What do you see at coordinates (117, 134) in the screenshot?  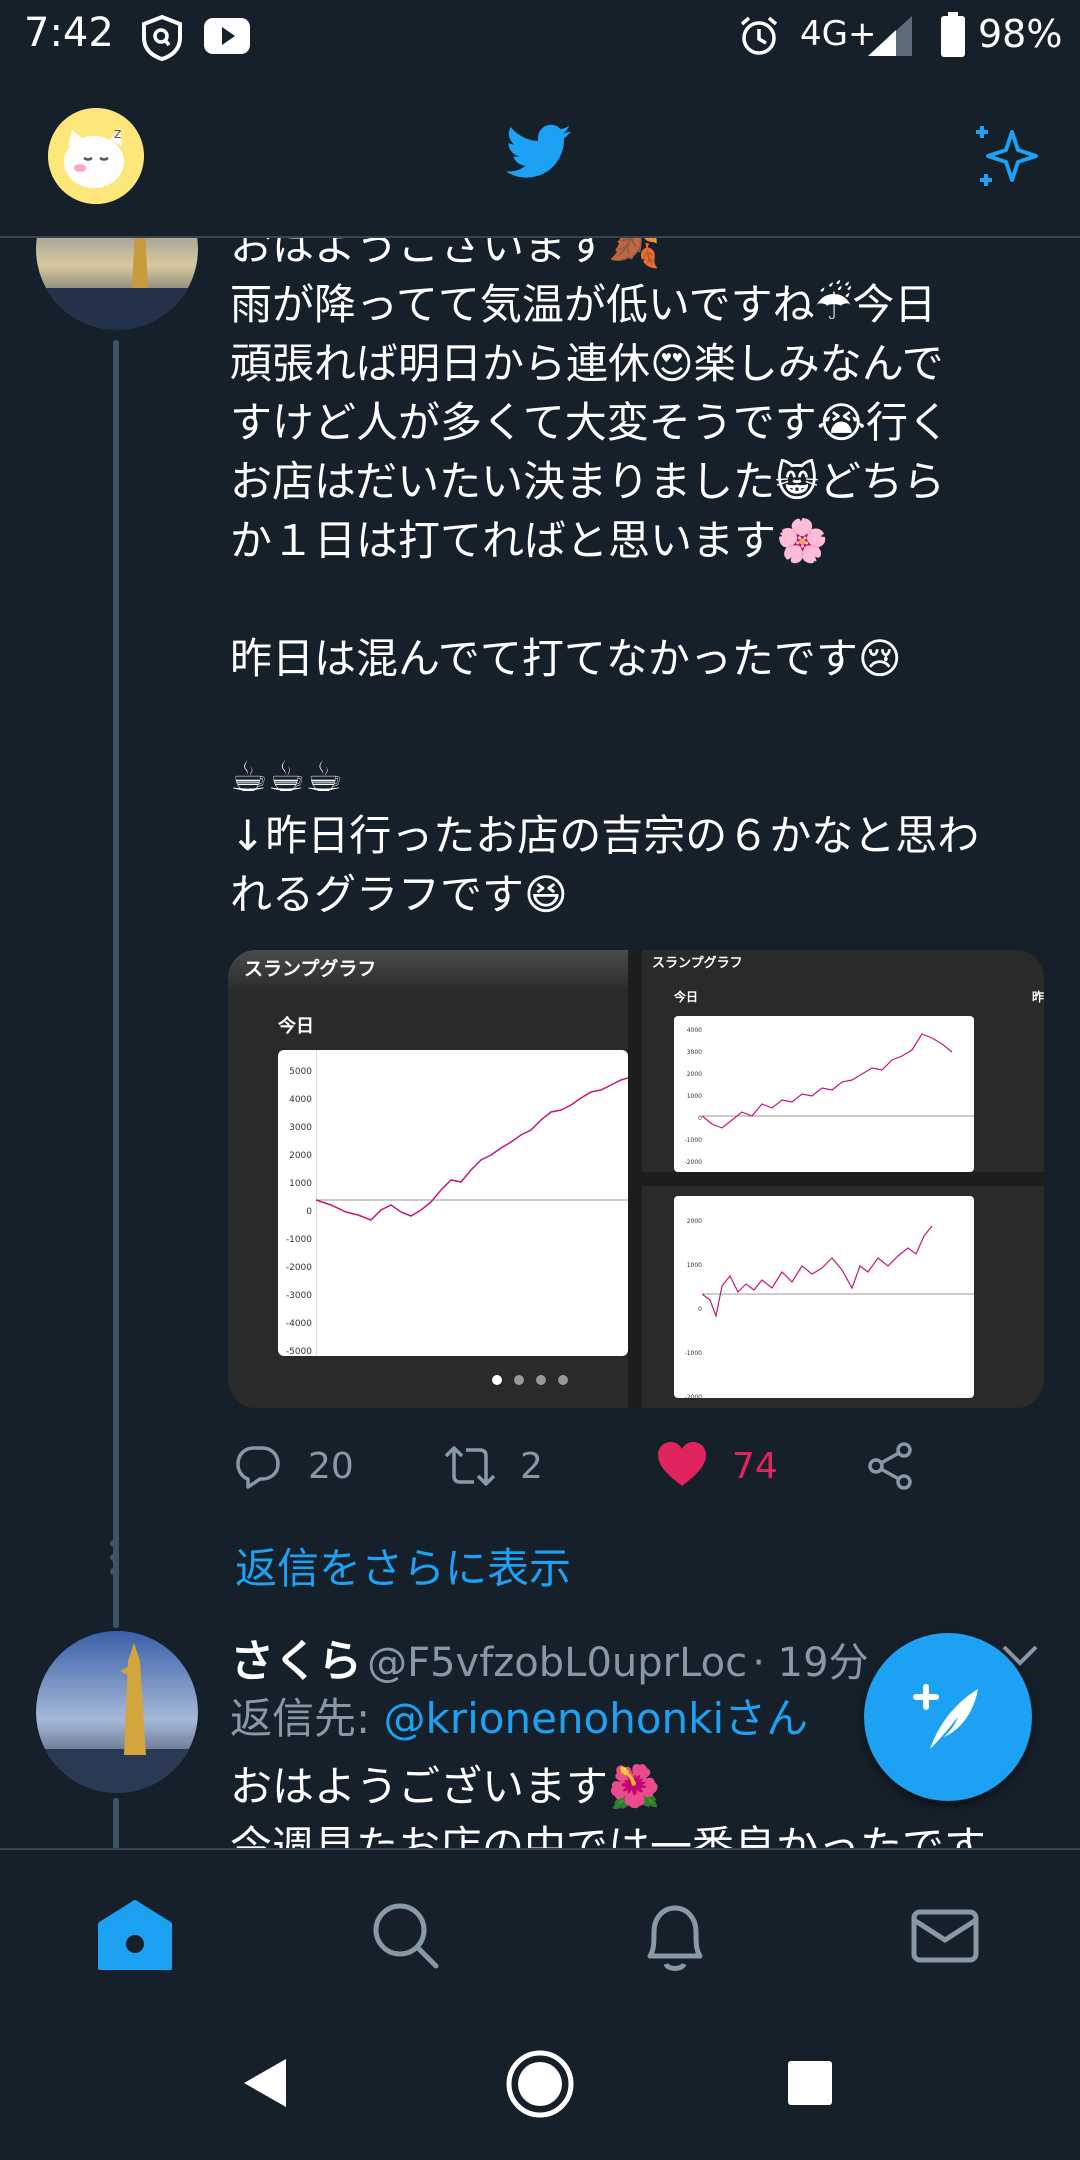 I see `svg-text: z` at bounding box center [117, 134].